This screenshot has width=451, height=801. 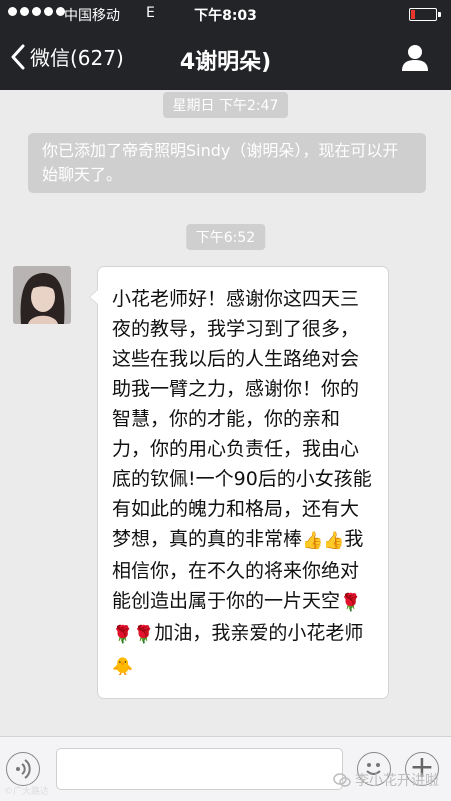 What do you see at coordinates (425, 14) in the screenshot?
I see `battery-icon` at bounding box center [425, 14].